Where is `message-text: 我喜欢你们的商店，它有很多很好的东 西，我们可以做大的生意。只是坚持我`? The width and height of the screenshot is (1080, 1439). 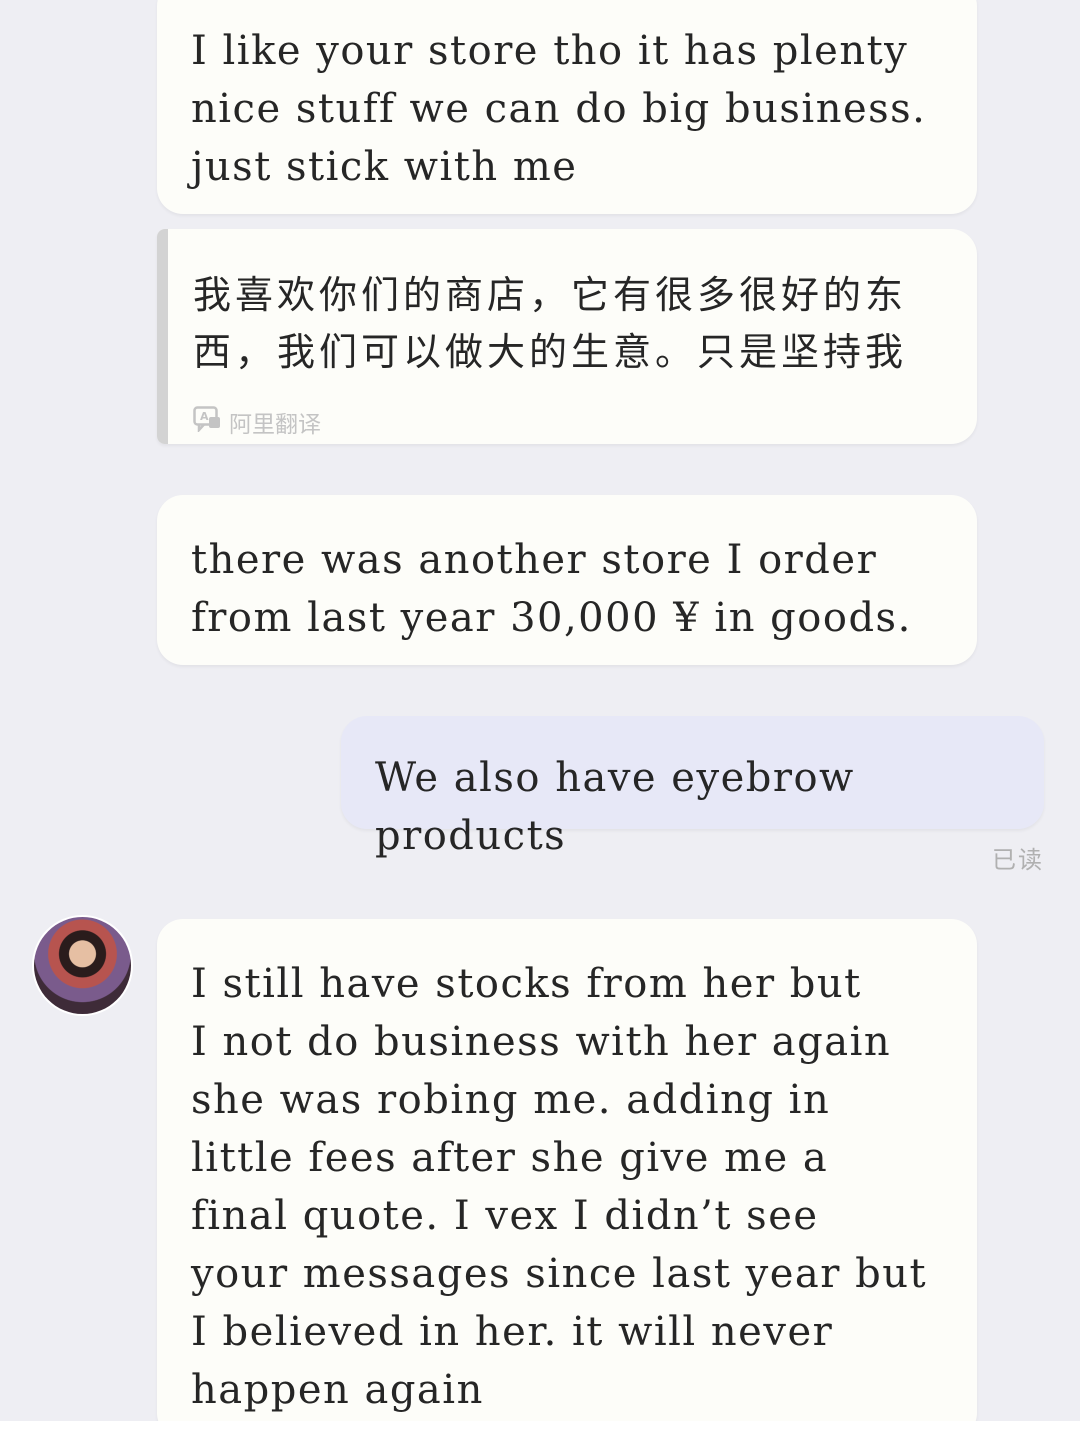 message-text: 我喜欢你们的商店，它有很多很好的东 西，我们可以做大的生意。只是坚持我 is located at coordinates (550, 323).